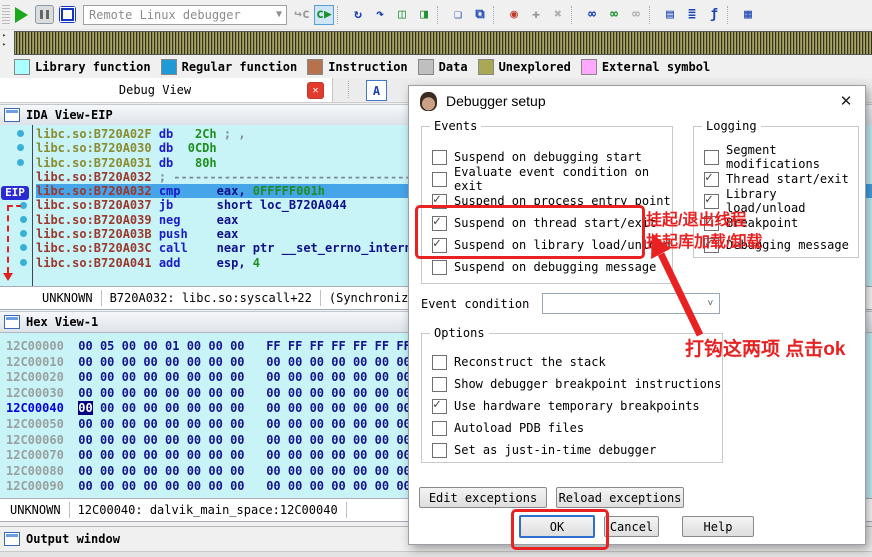 This screenshot has height=557, width=872. I want to click on ok-button: OK, so click(557, 526).